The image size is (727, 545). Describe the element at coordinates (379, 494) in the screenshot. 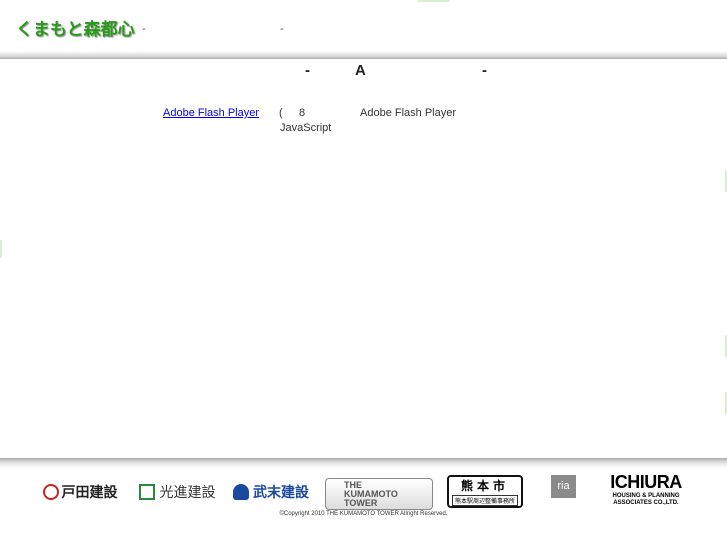

I see `sponsor-kumamoto-tower: THE KUMAMOTO TOWER` at that location.